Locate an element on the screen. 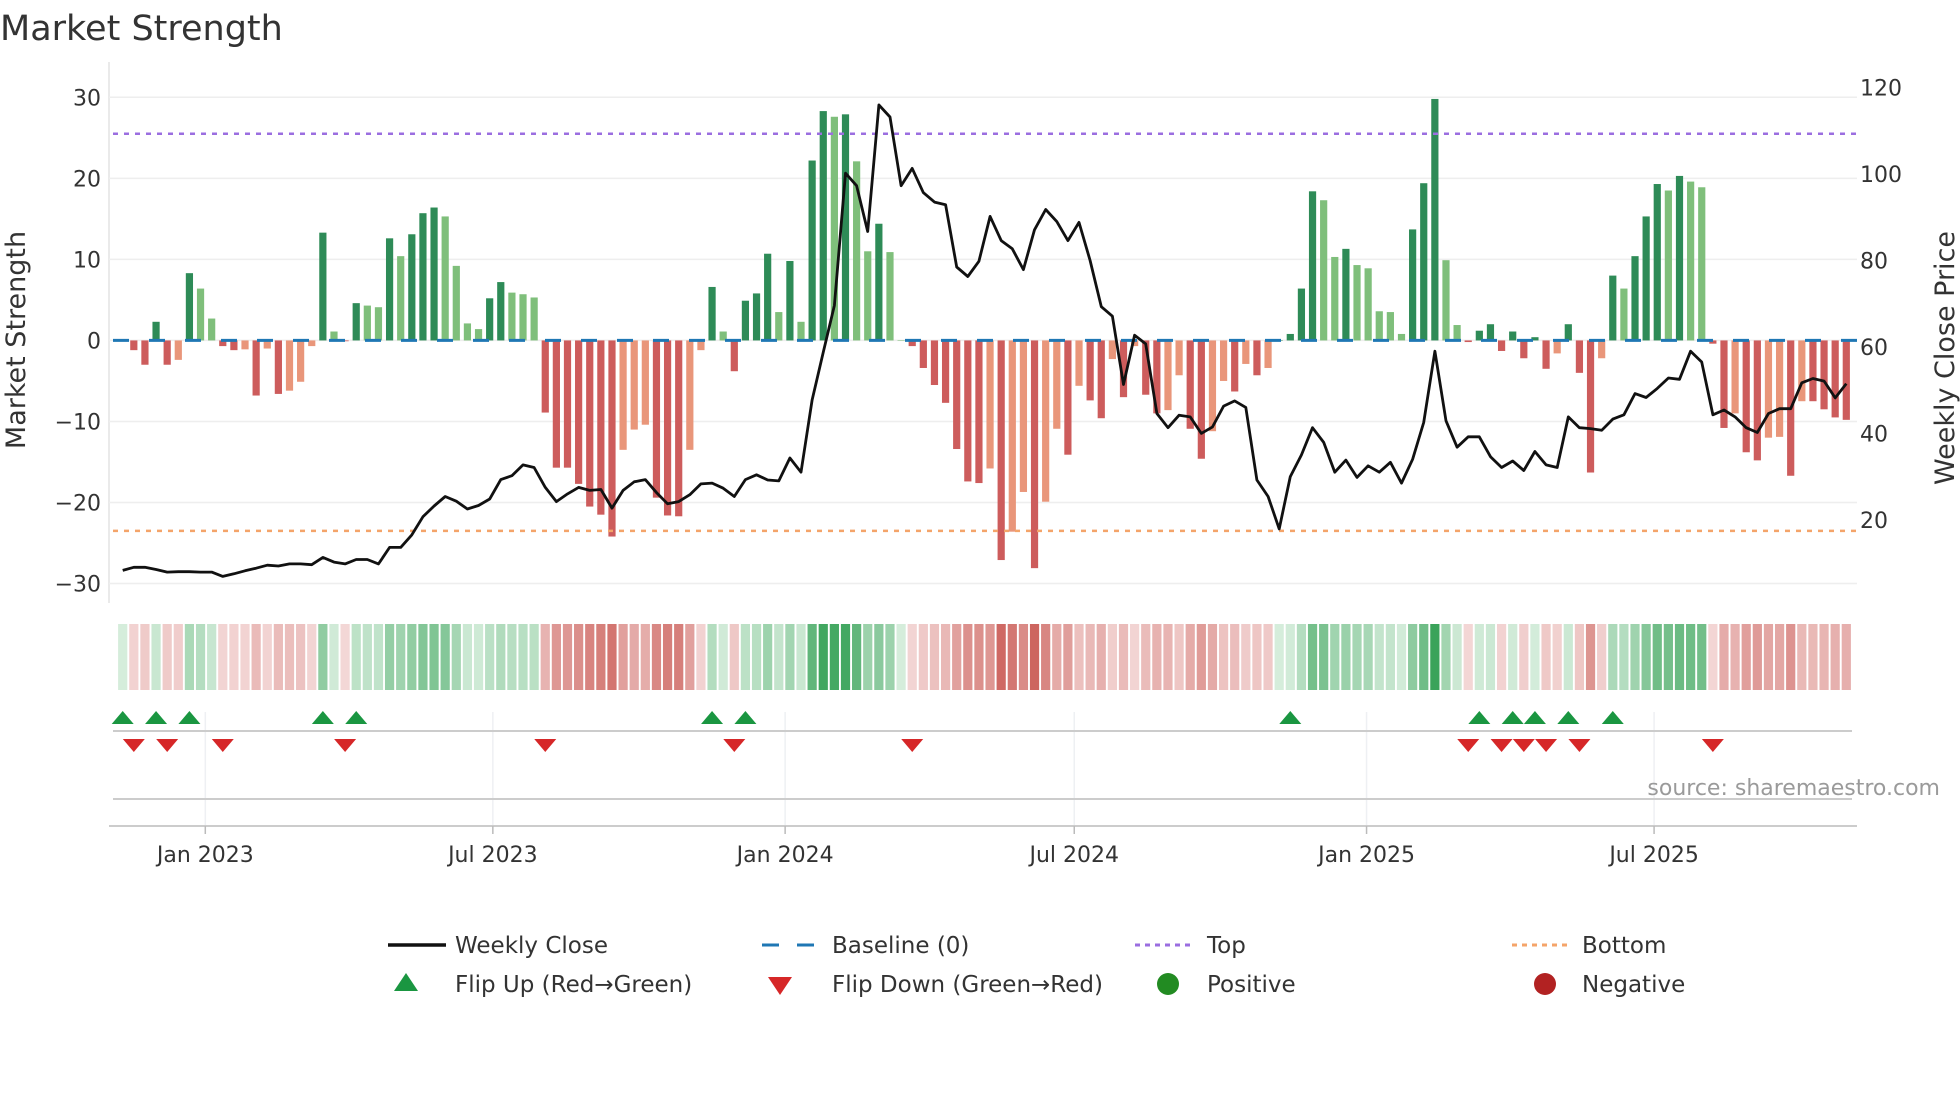  y-tick-label: −10 is located at coordinates (78, 422).